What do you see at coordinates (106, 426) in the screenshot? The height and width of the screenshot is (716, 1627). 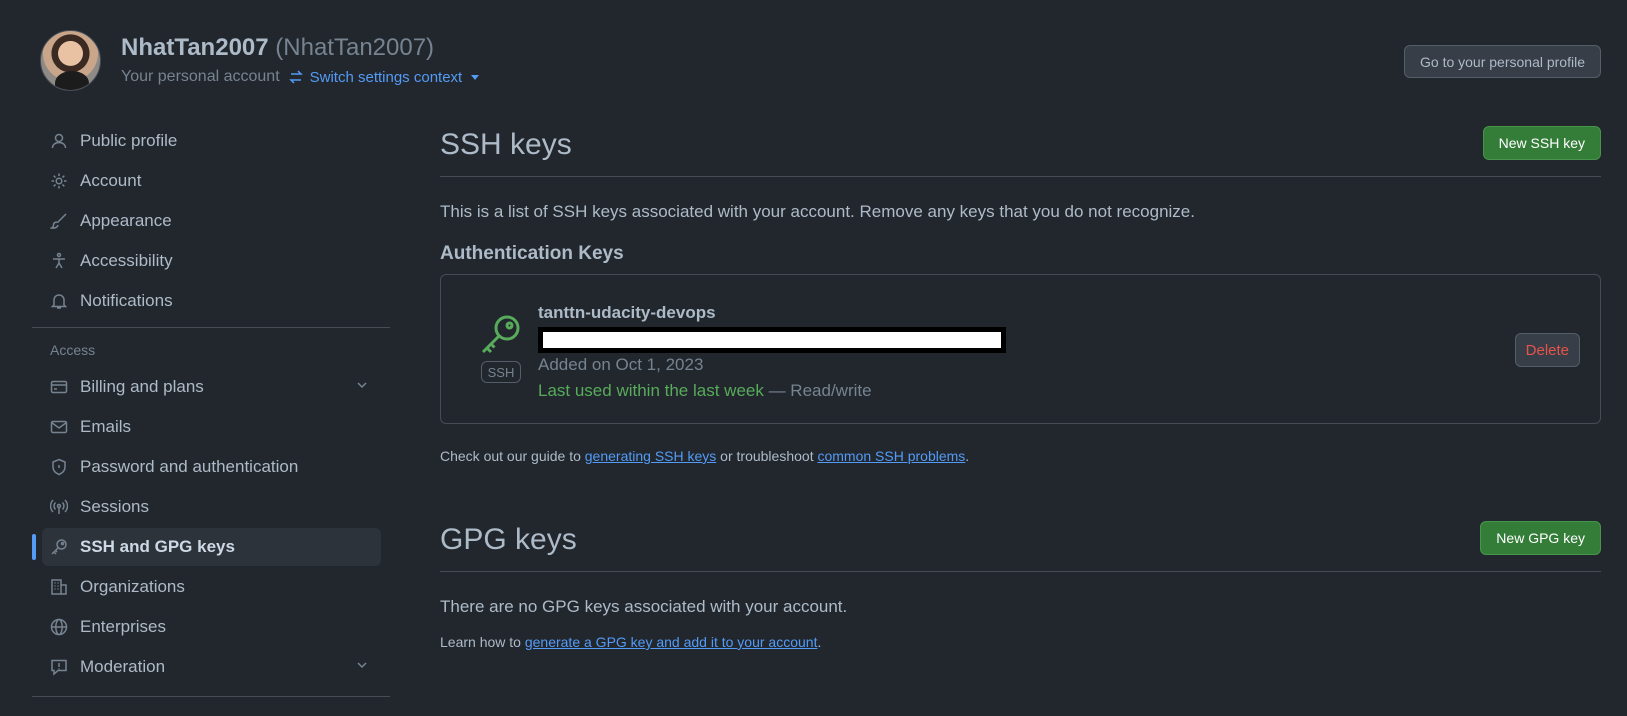 I see `sidebar-item-label: Emails` at bounding box center [106, 426].